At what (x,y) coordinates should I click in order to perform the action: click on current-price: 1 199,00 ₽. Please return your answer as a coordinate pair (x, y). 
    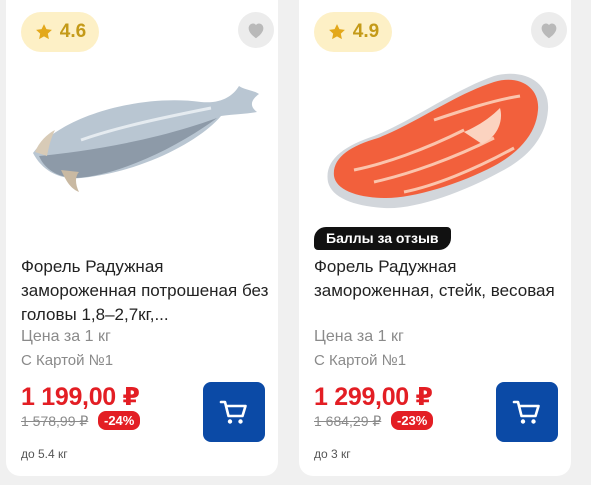
    Looking at the image, I should click on (80, 397).